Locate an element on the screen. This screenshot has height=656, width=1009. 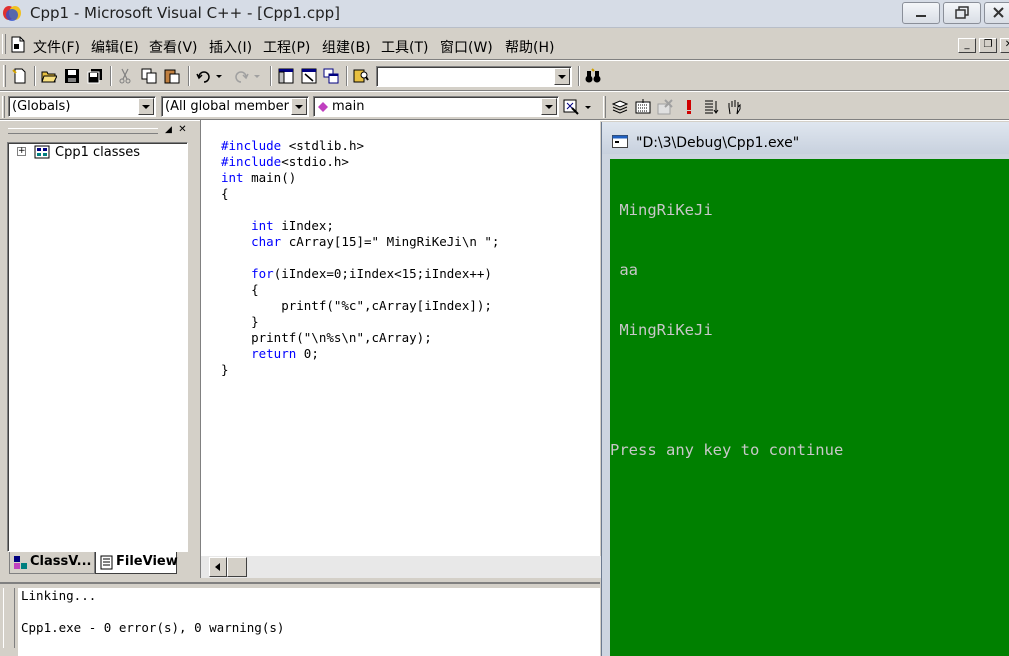
output-gripper is located at coordinates (9, 618).